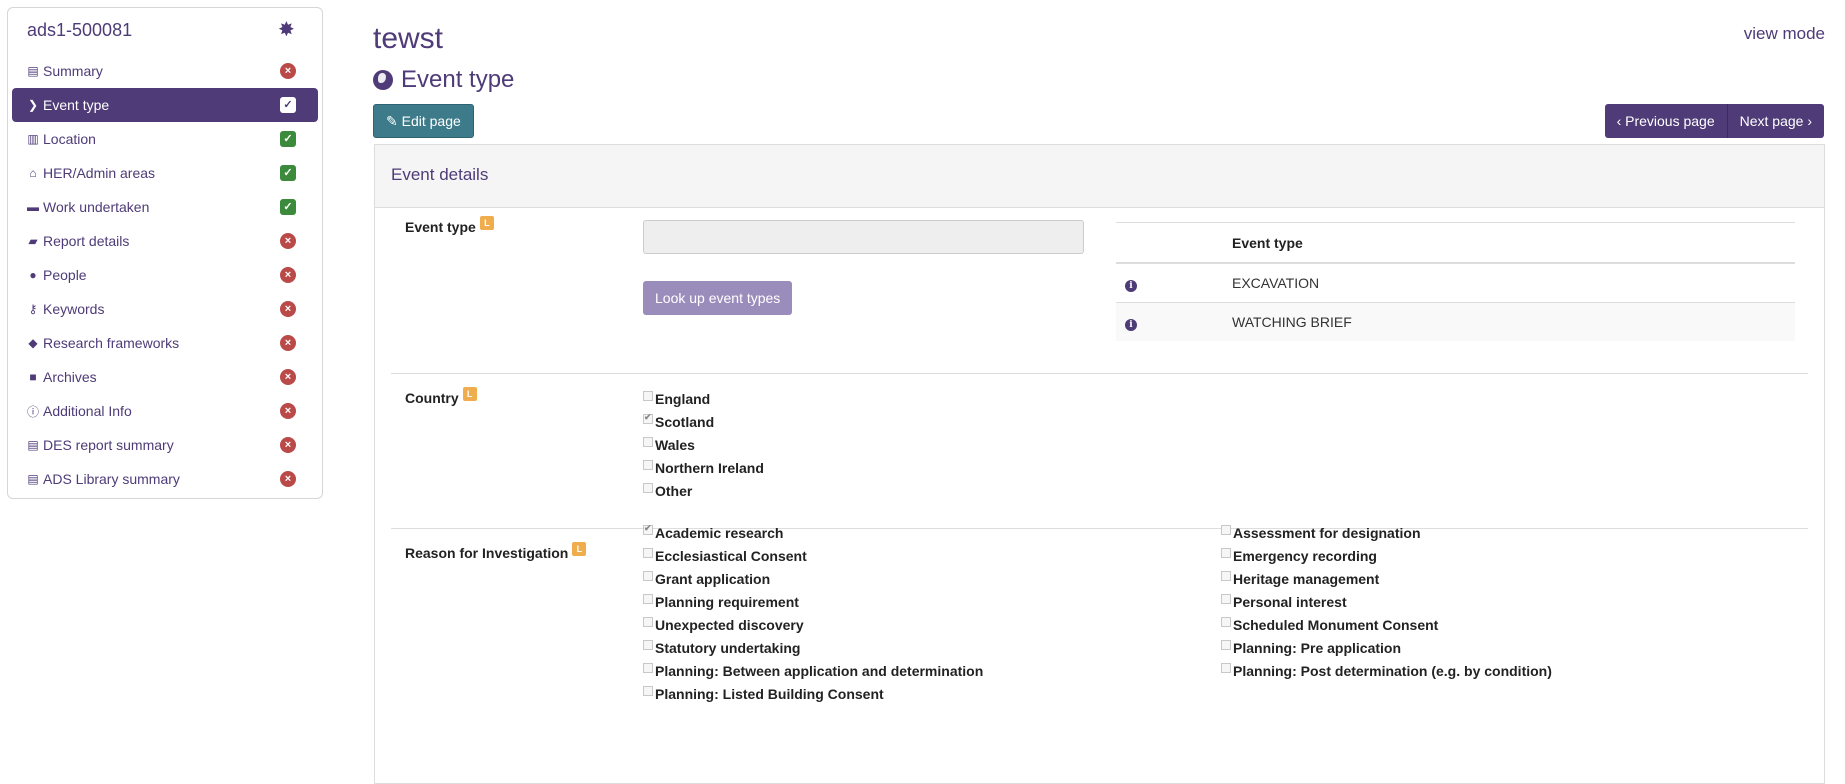  I want to click on checkbox-label: Unexpected discovery, so click(729, 625).